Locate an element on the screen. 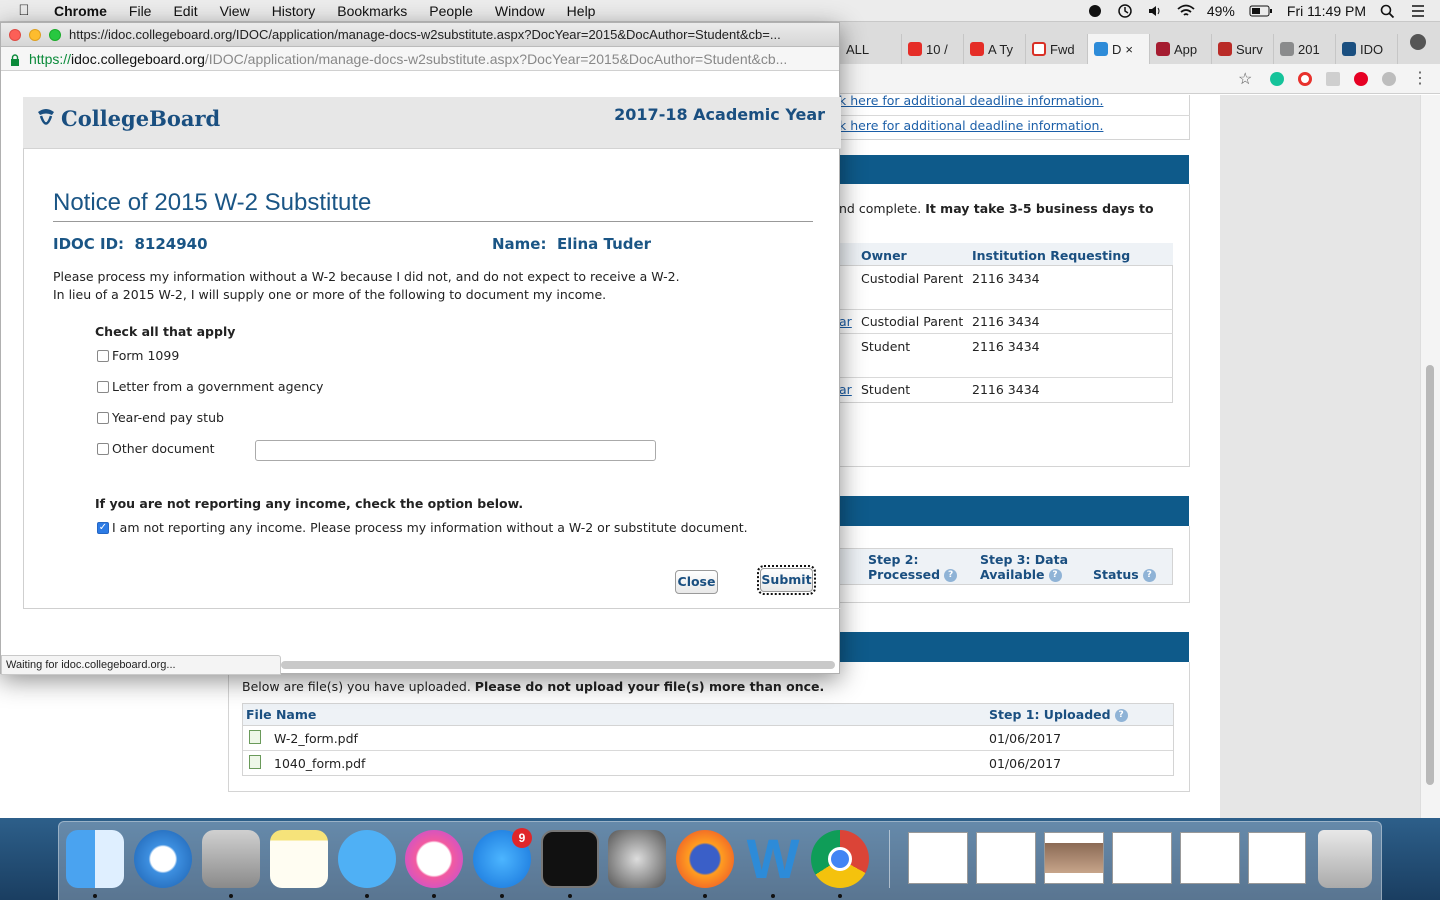 This screenshot has width=1440, height=900. finder-icon is located at coordinates (95, 859).